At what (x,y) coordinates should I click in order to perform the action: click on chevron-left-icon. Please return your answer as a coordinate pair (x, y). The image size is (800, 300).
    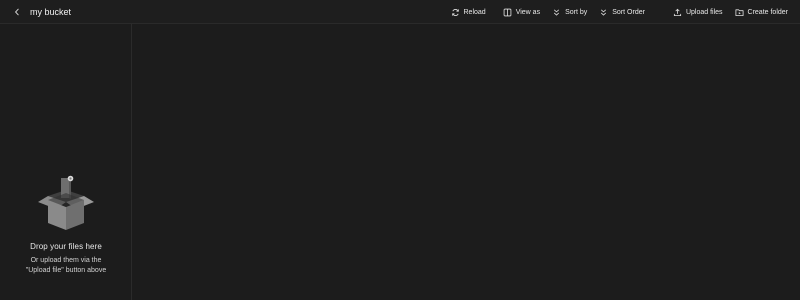
    Looking at the image, I should click on (17, 11).